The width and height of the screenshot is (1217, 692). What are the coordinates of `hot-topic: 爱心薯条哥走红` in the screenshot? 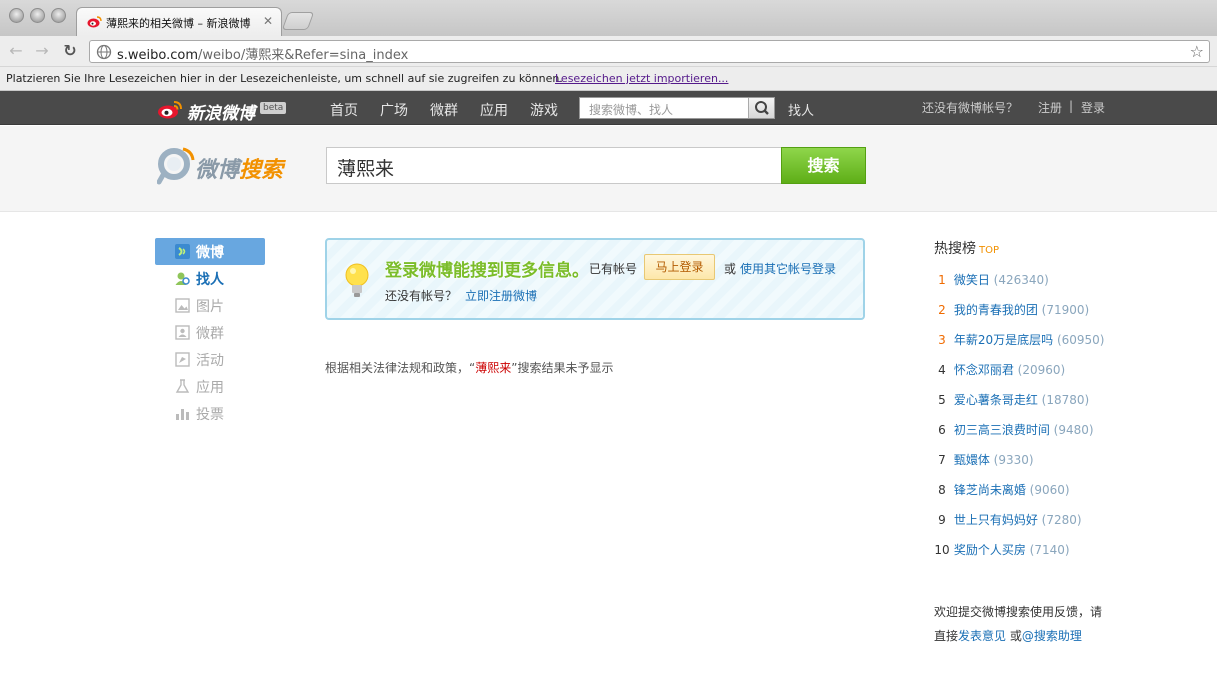 It's located at (996, 400).